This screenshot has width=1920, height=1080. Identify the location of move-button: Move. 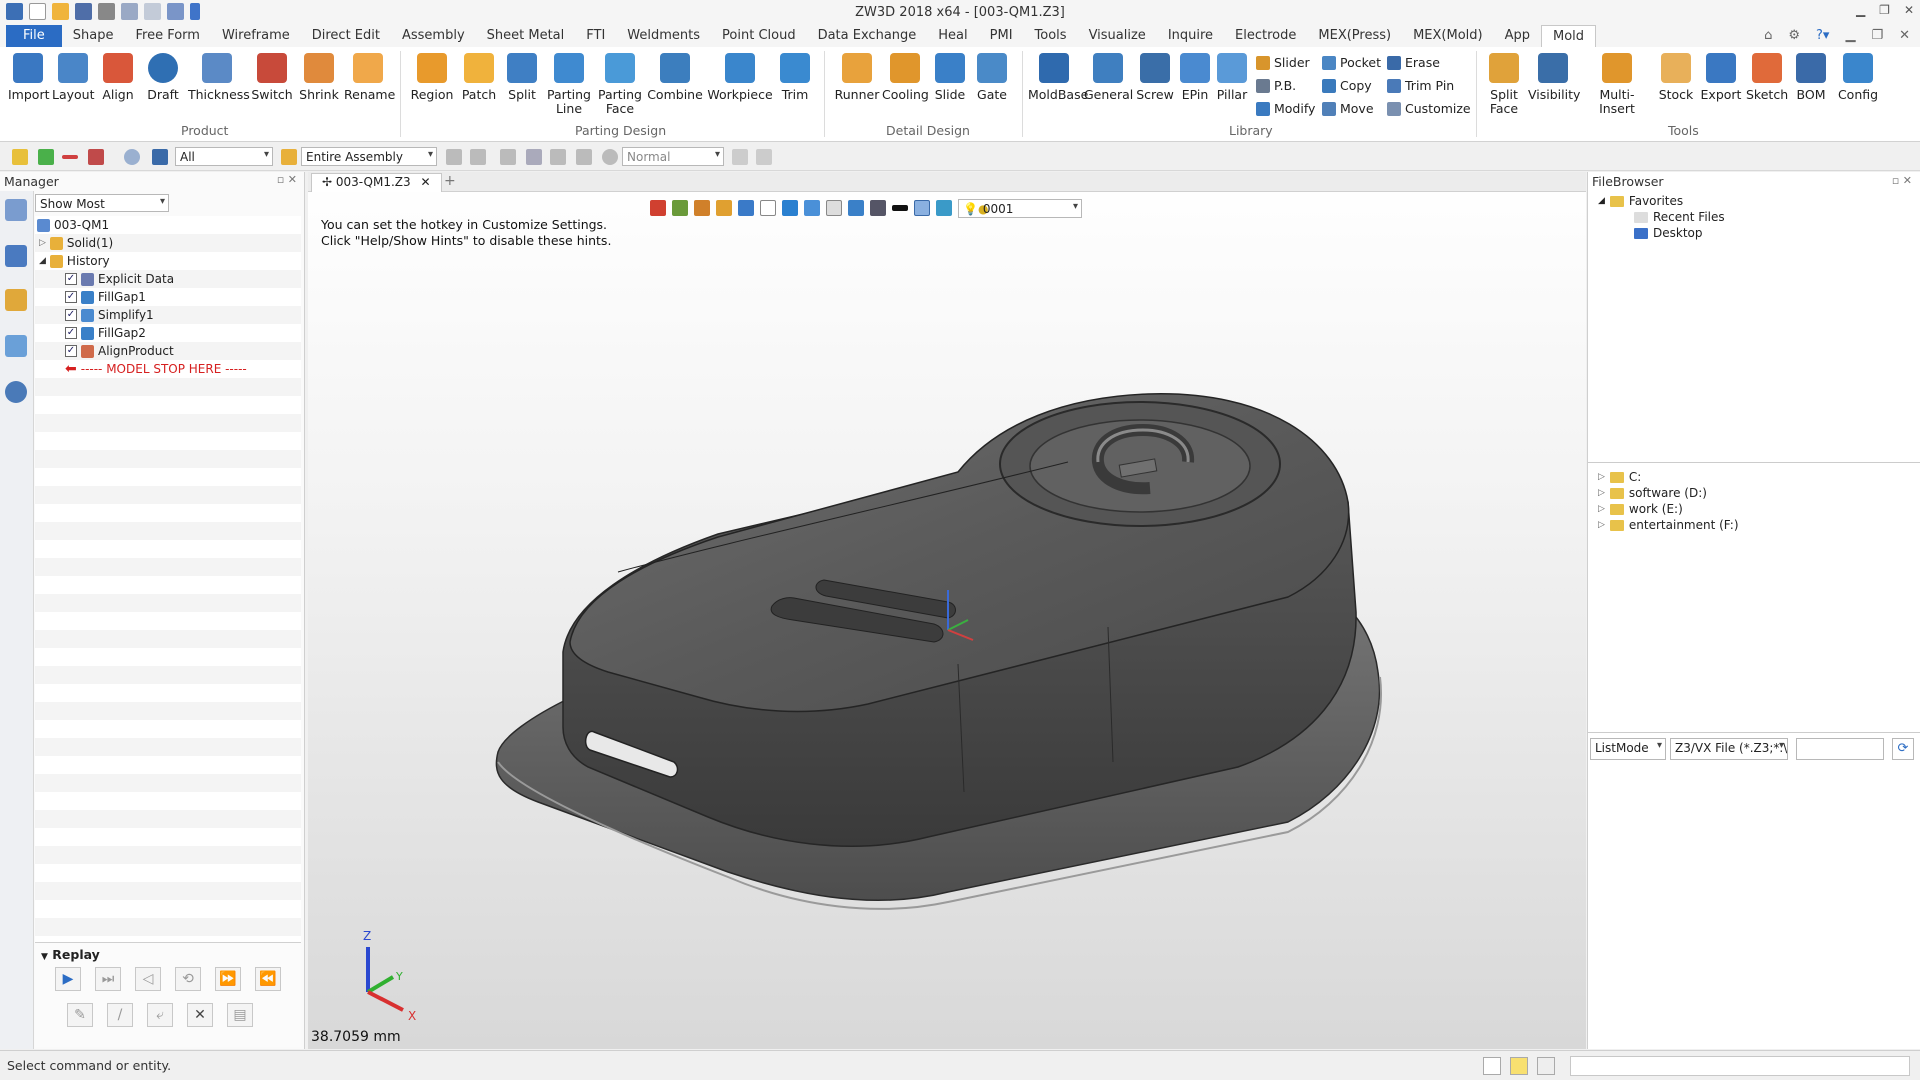
(1348, 108).